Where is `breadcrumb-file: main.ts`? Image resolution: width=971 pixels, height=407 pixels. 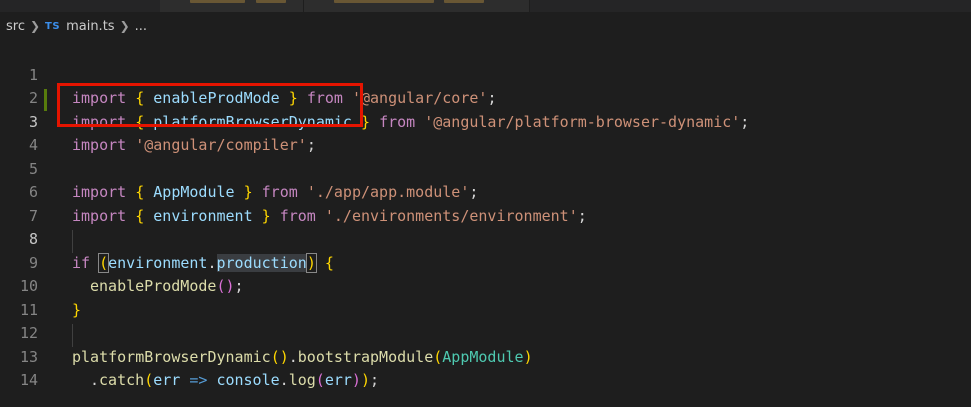
breadcrumb-file: main.ts is located at coordinates (90, 26).